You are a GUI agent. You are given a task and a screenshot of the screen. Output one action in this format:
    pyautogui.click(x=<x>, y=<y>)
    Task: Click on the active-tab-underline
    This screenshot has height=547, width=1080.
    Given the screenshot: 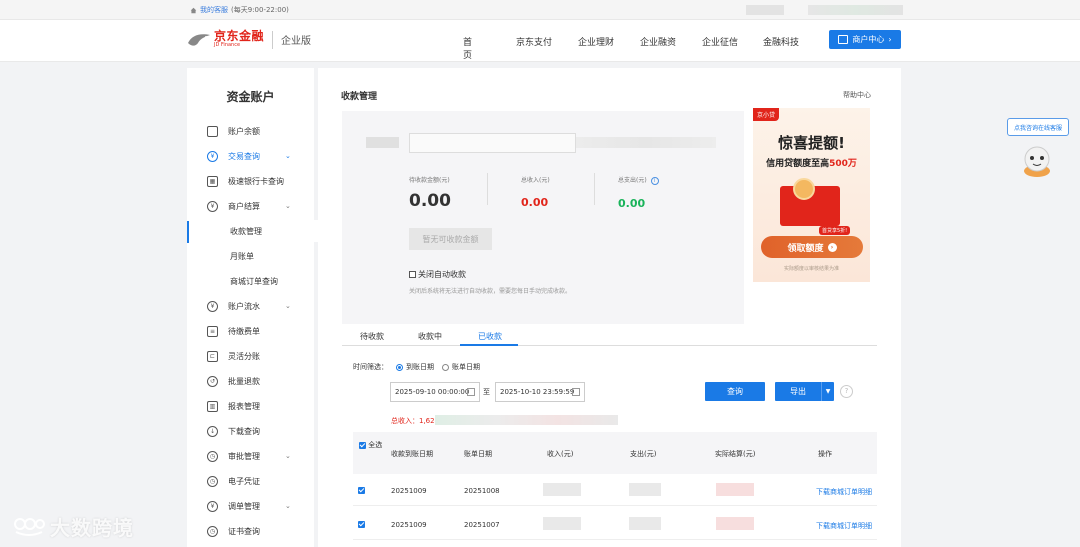 What is the action you would take?
    pyautogui.click(x=489, y=345)
    